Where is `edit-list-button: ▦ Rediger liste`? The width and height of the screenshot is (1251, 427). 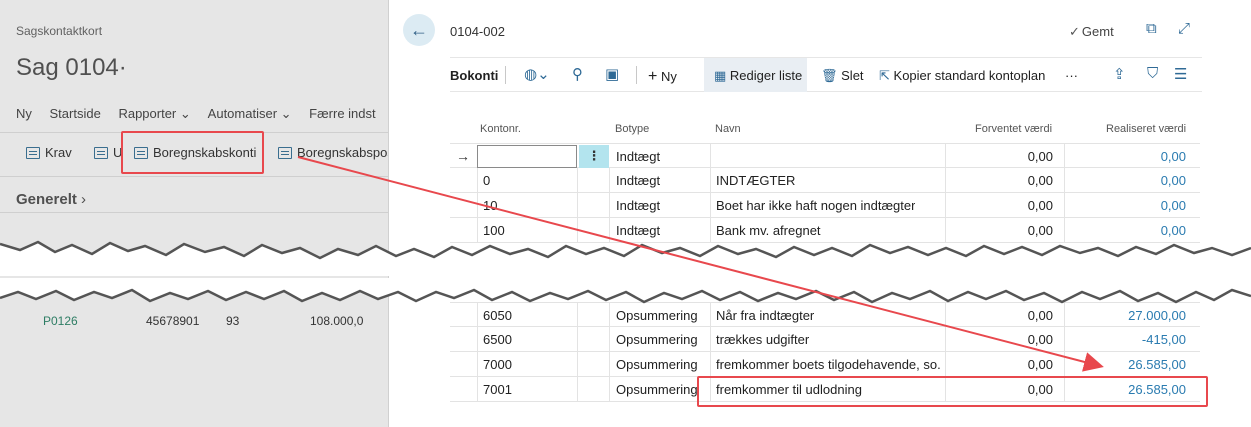 edit-list-button: ▦ Rediger liste is located at coordinates (758, 76).